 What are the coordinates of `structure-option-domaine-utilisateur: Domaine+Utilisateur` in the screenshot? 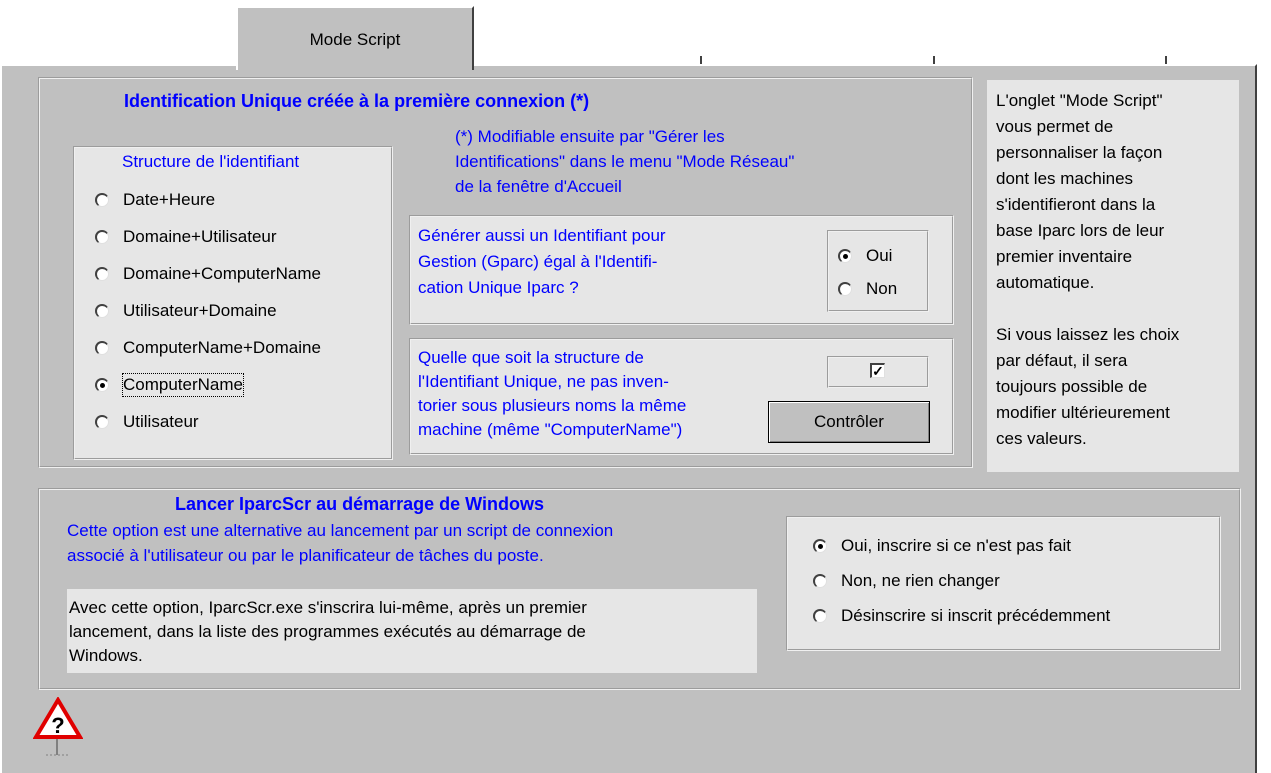 It's located at (208, 237).